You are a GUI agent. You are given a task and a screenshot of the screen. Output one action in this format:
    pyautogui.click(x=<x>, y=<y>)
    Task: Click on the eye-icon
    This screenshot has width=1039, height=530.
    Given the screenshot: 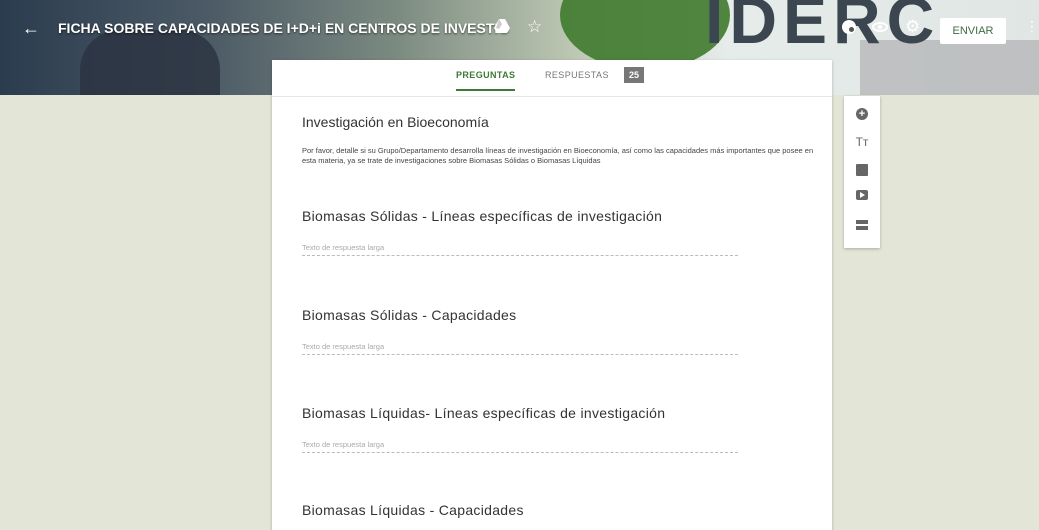 What is the action you would take?
    pyautogui.click(x=880, y=27)
    